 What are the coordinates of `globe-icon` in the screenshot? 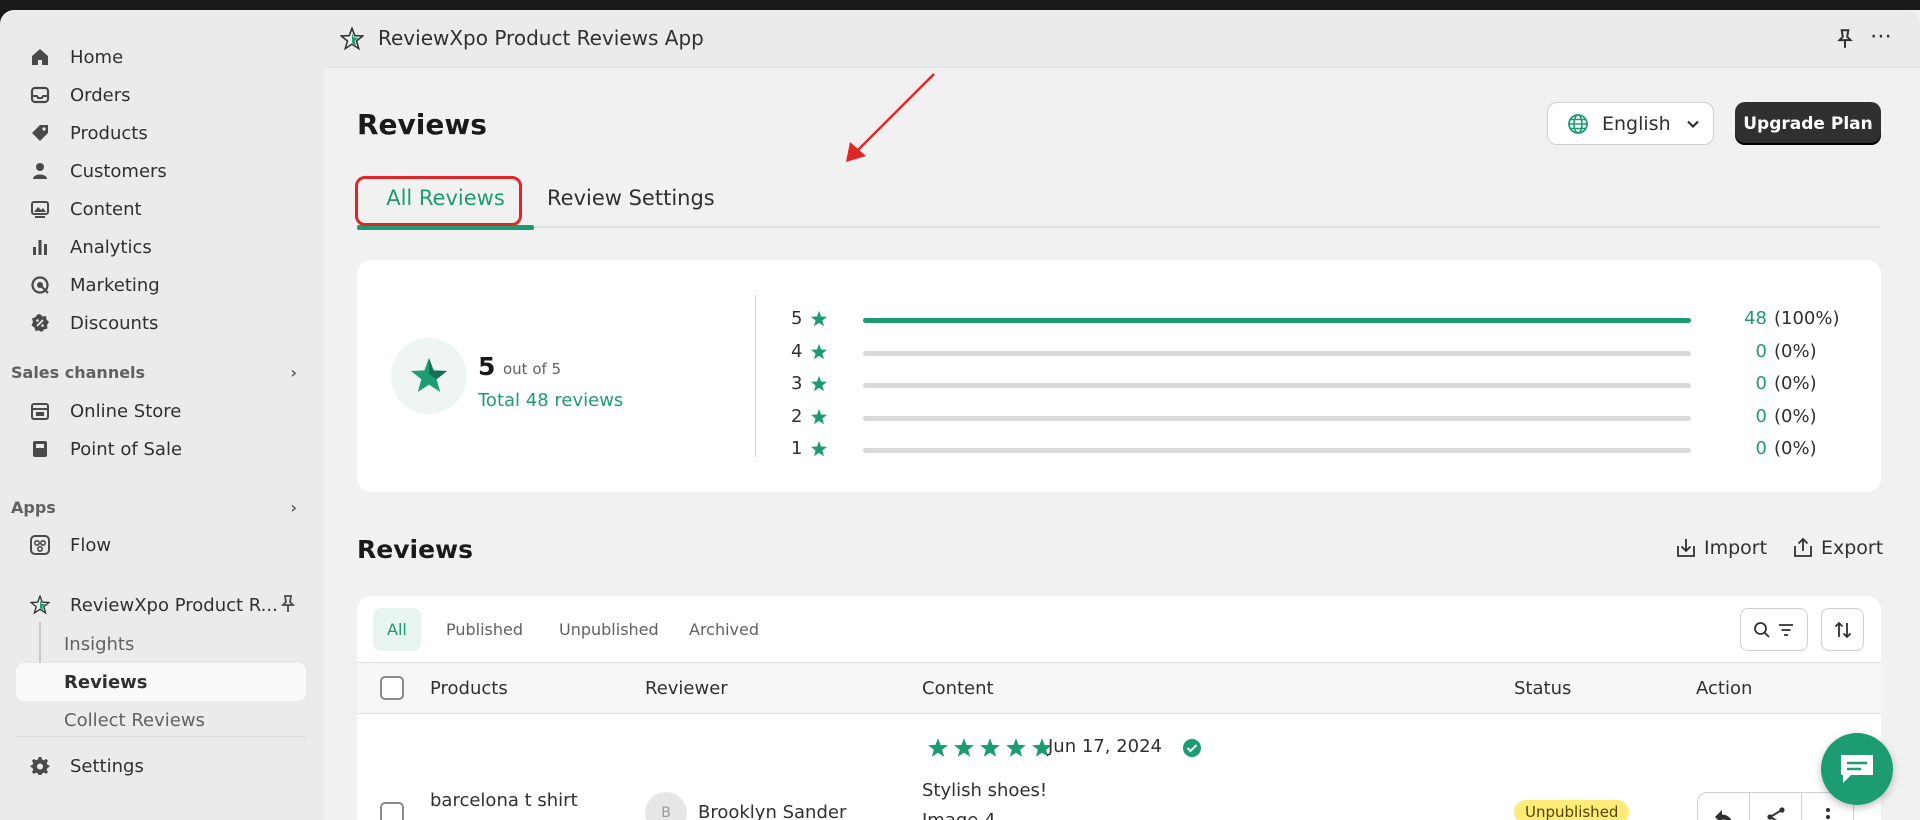 It's located at (1578, 124).